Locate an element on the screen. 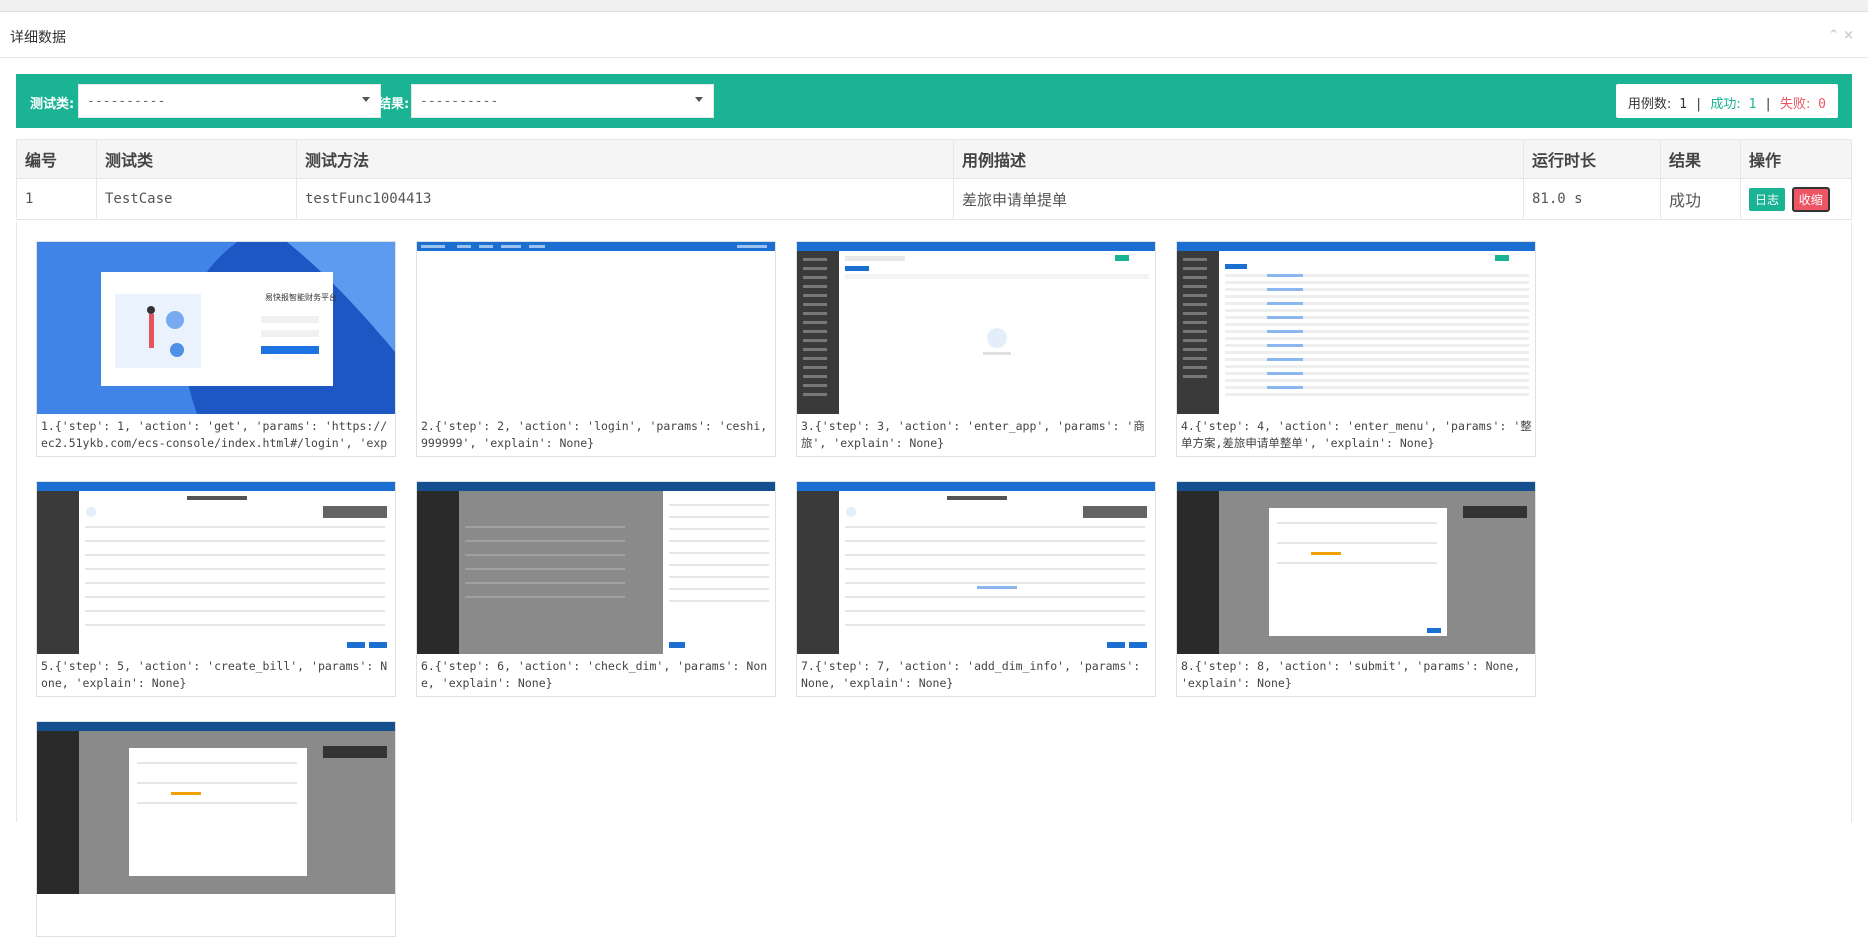 Image resolution: width=1868 pixels, height=937 pixels. screenshot-thumb-1: 易快报智能财务平台 is located at coordinates (216, 328).